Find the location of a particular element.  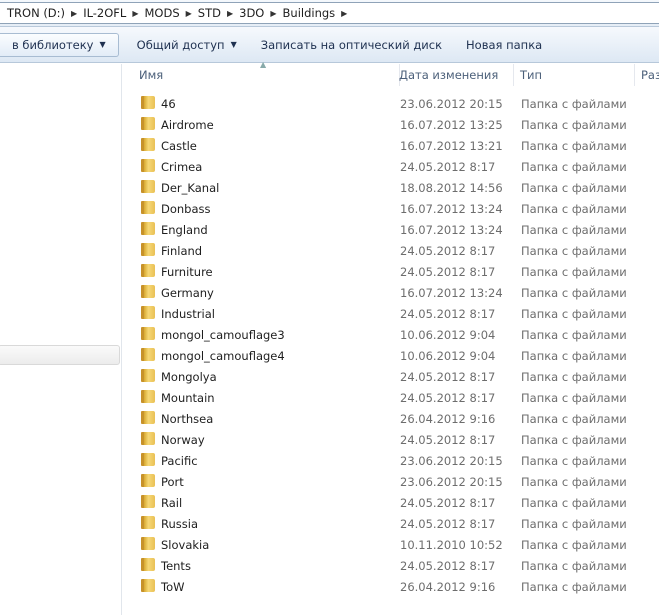

file-name: Mongolya is located at coordinates (189, 376).